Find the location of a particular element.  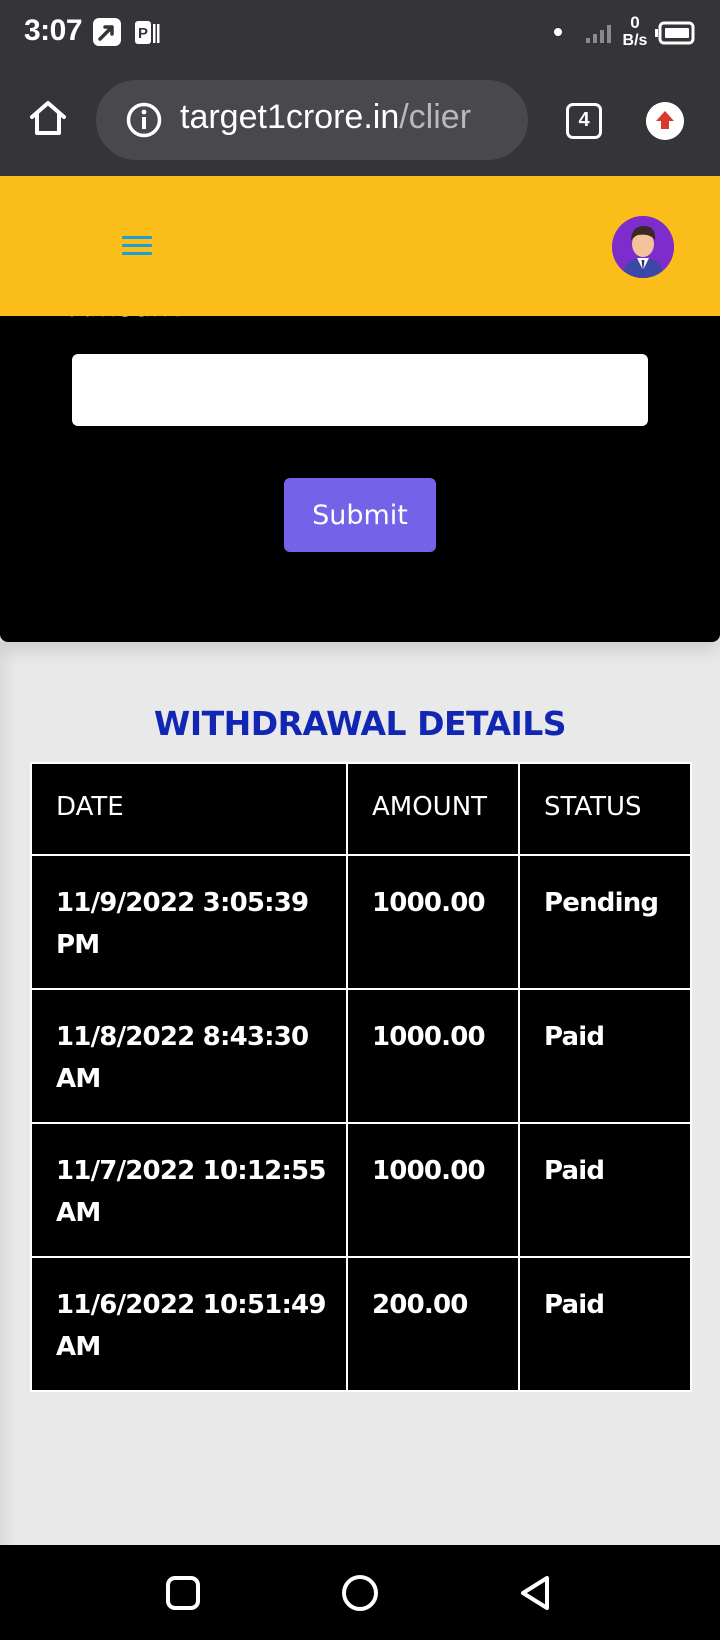

address-bar: target1crore.in/clier is located at coordinates (312, 120).